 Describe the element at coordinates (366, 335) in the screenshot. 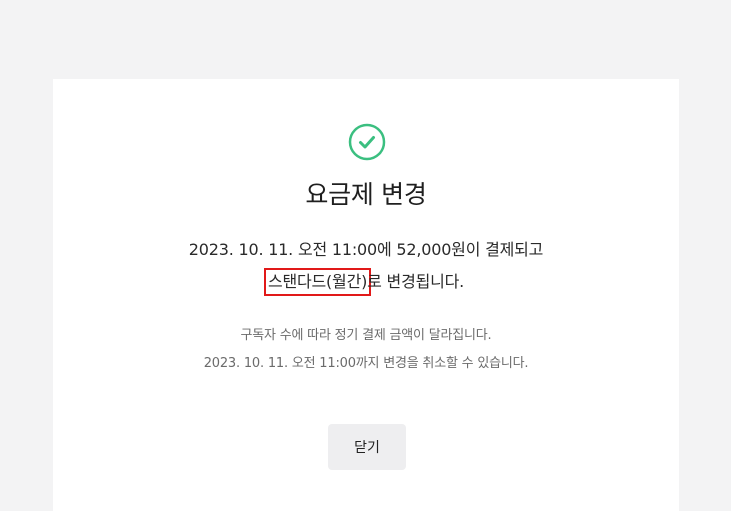

I see `billing-note: 구독자 수에 따라 정기 결제 금액이 달라집니다.` at that location.